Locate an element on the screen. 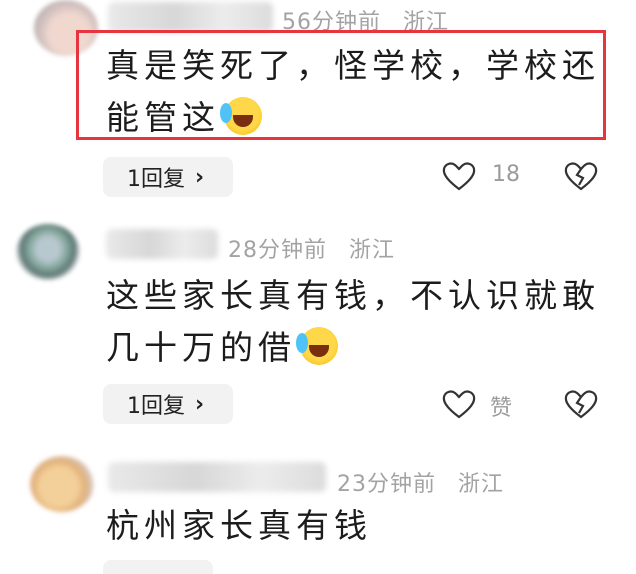 The width and height of the screenshot is (636, 574). comment-meta: 28分钟前 浙江 is located at coordinates (311, 248).